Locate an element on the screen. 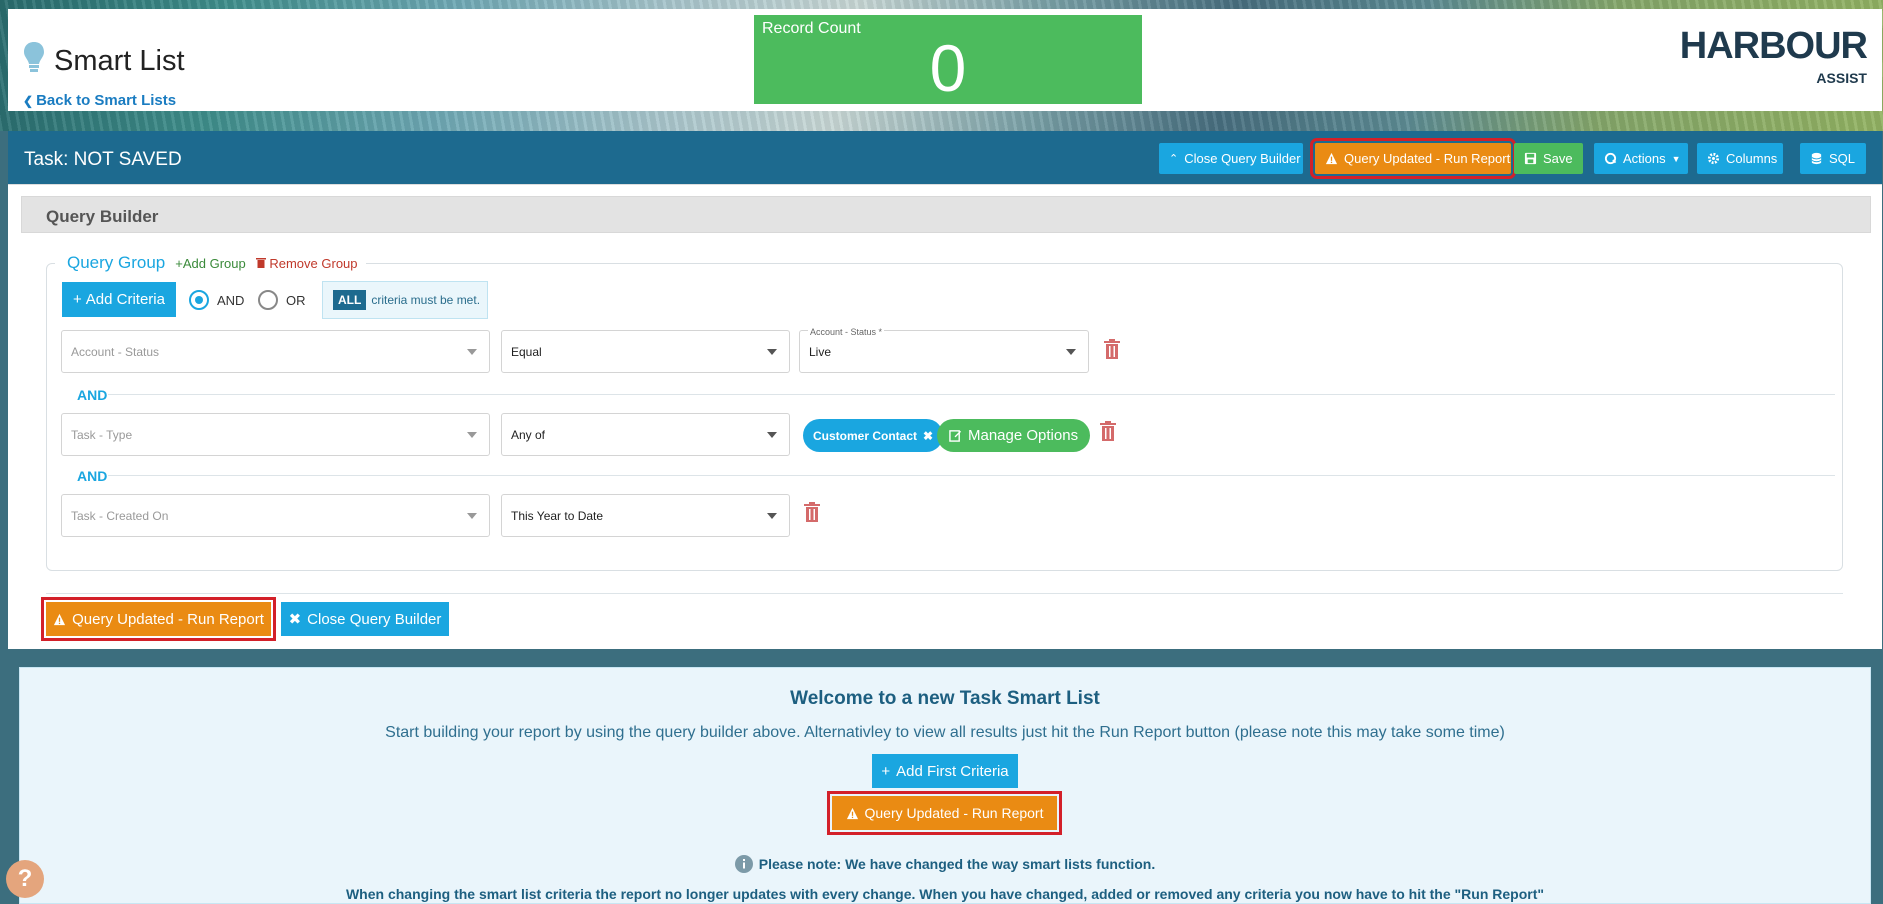 This screenshot has height=904, width=1883. selected-option-chip: Customer Contact ✖ is located at coordinates (873, 435).